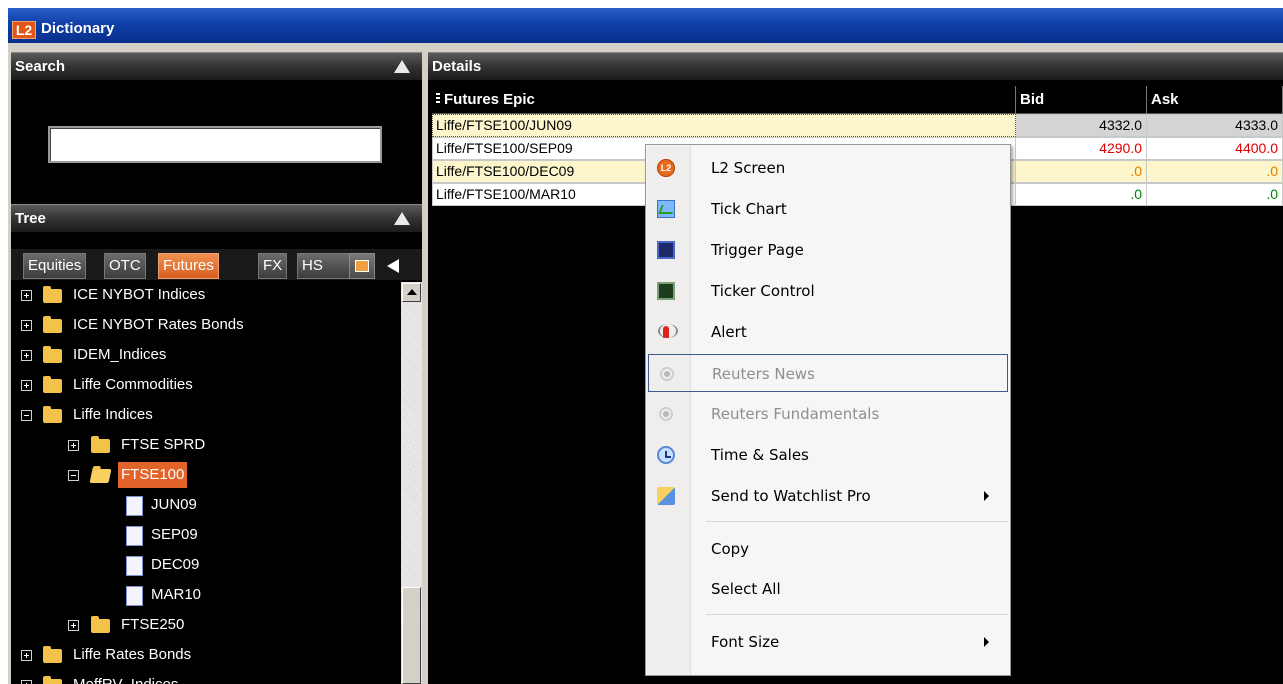 The width and height of the screenshot is (1283, 684). Describe the element at coordinates (40, 66) in the screenshot. I see `search-header-label: Search` at that location.